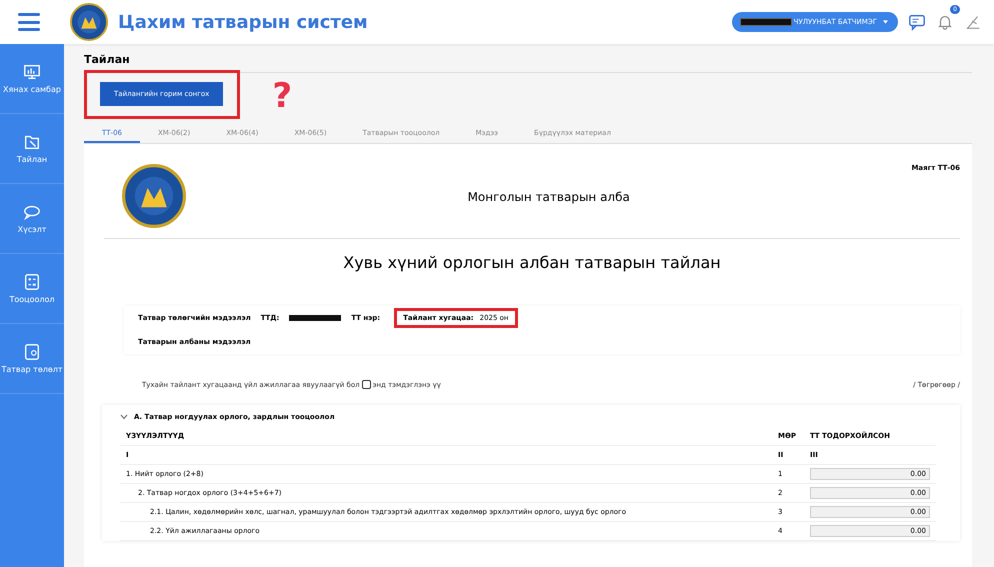 This screenshot has width=994, height=567. I want to click on sidebar-item: Тооцоолол, so click(32, 289).